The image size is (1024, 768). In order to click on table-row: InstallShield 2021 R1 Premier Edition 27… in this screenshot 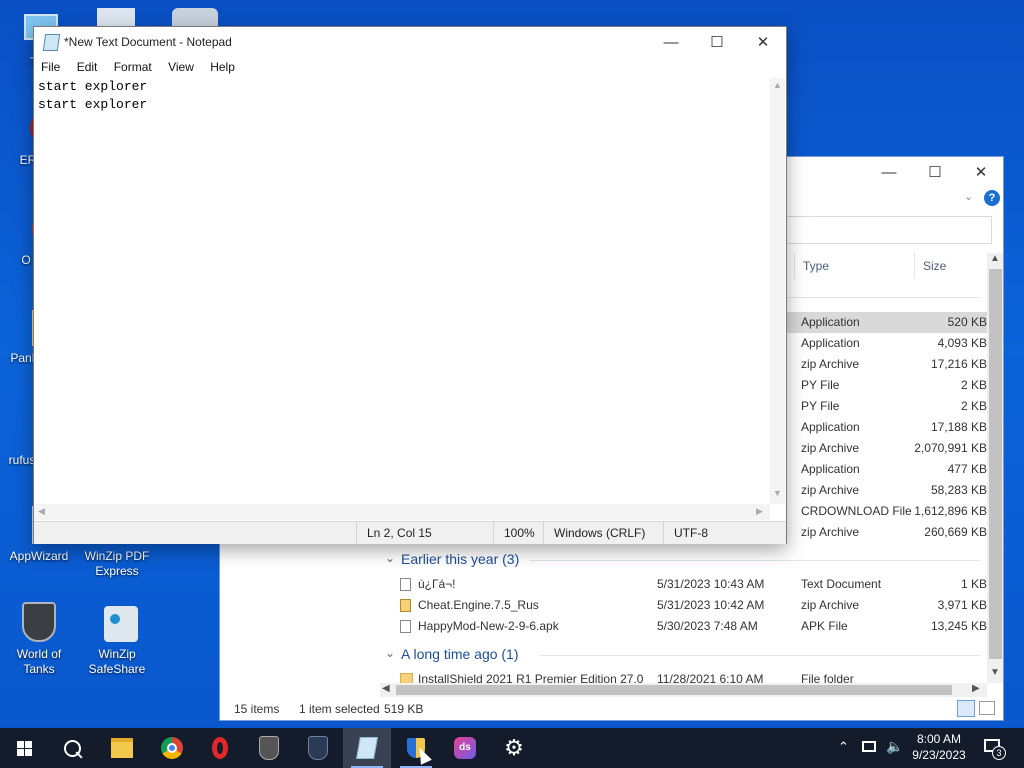, I will do `click(611, 676)`.